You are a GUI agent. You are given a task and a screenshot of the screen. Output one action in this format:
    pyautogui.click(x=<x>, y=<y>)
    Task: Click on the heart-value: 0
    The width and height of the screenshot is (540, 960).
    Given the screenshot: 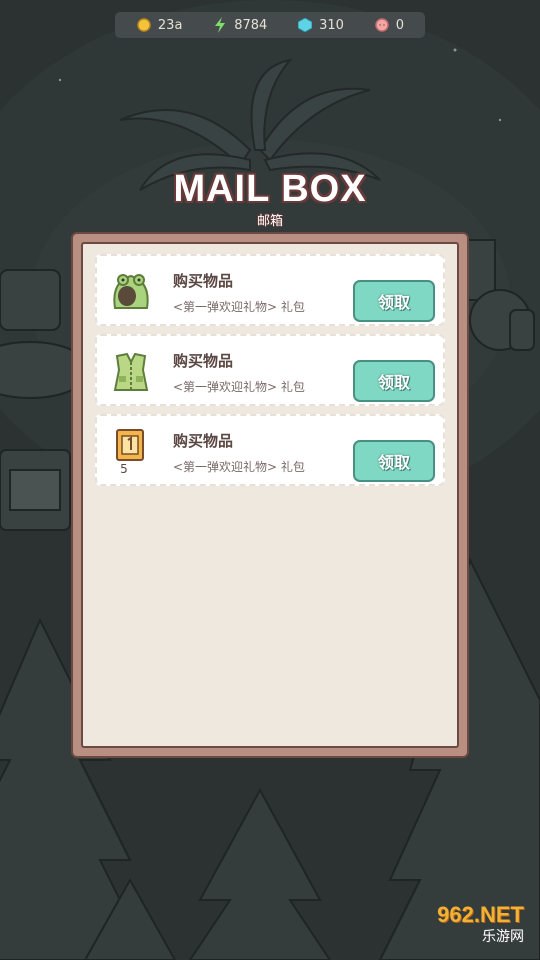 What is the action you would take?
    pyautogui.click(x=400, y=25)
    